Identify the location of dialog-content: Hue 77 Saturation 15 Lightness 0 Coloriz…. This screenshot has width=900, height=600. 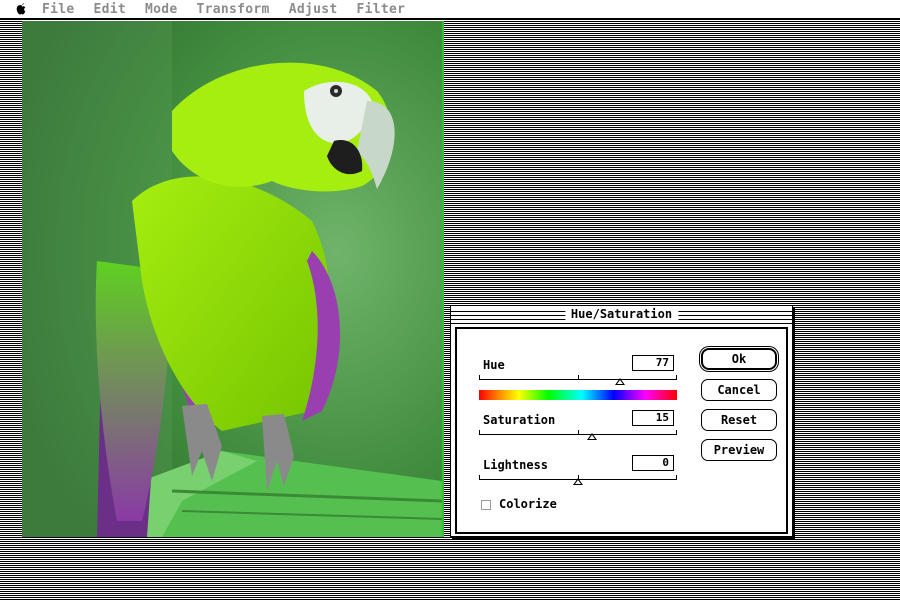
(621, 430).